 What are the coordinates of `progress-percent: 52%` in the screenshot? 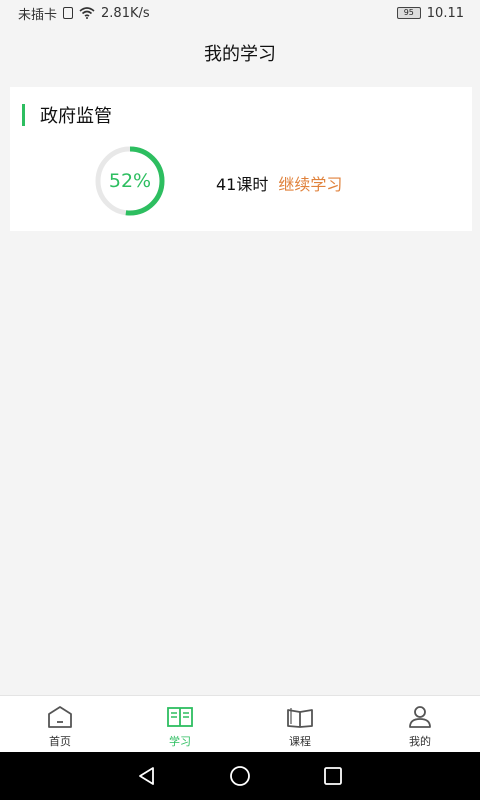 It's located at (130, 181).